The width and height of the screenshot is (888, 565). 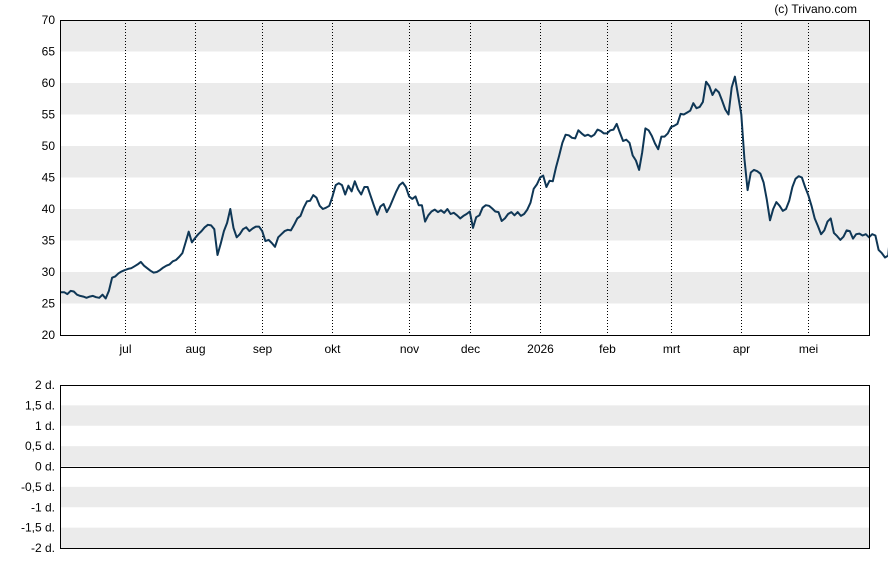 I want to click on x-tick-label: jul, so click(x=124, y=349).